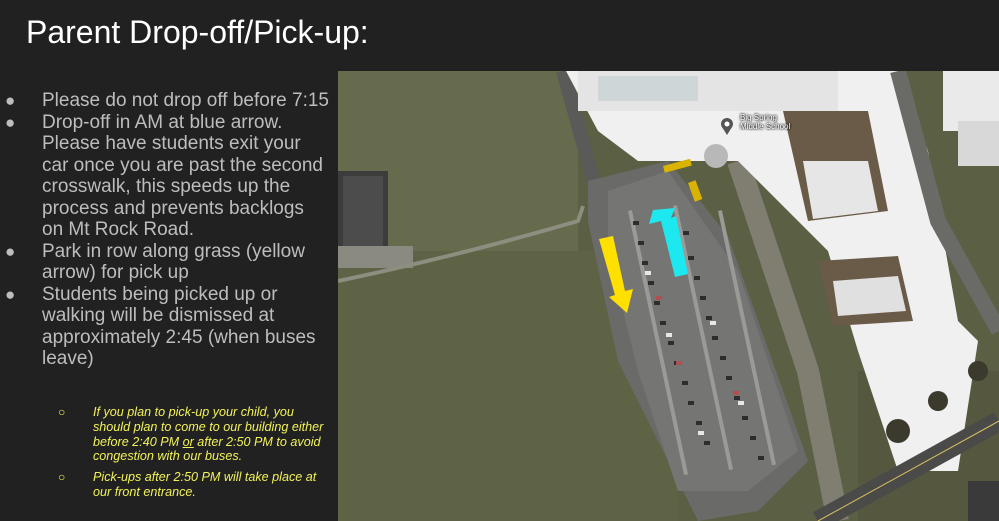 This screenshot has height=521, width=999. What do you see at coordinates (765, 122) in the screenshot?
I see `school-place-label: Big Spring Middle School` at bounding box center [765, 122].